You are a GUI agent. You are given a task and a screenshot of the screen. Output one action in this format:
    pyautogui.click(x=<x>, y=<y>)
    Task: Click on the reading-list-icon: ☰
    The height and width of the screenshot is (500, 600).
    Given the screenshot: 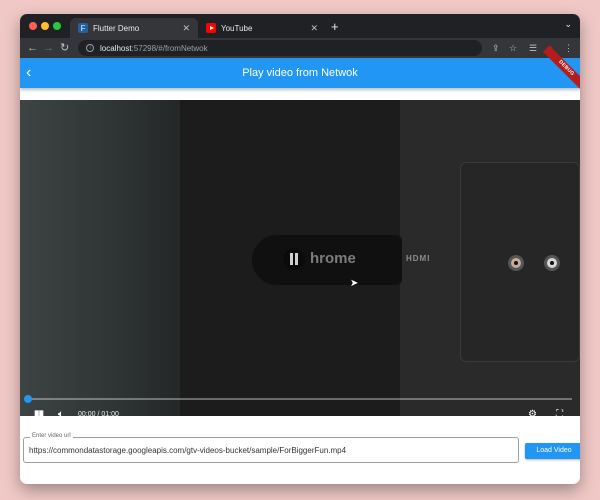 What is the action you would take?
    pyautogui.click(x=533, y=48)
    